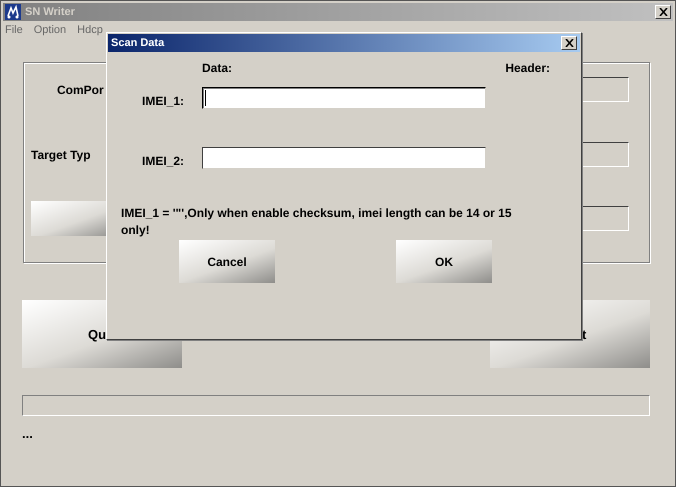 The height and width of the screenshot is (487, 676). Describe the element at coordinates (217, 68) in the screenshot. I see `column-header: Data:` at that location.